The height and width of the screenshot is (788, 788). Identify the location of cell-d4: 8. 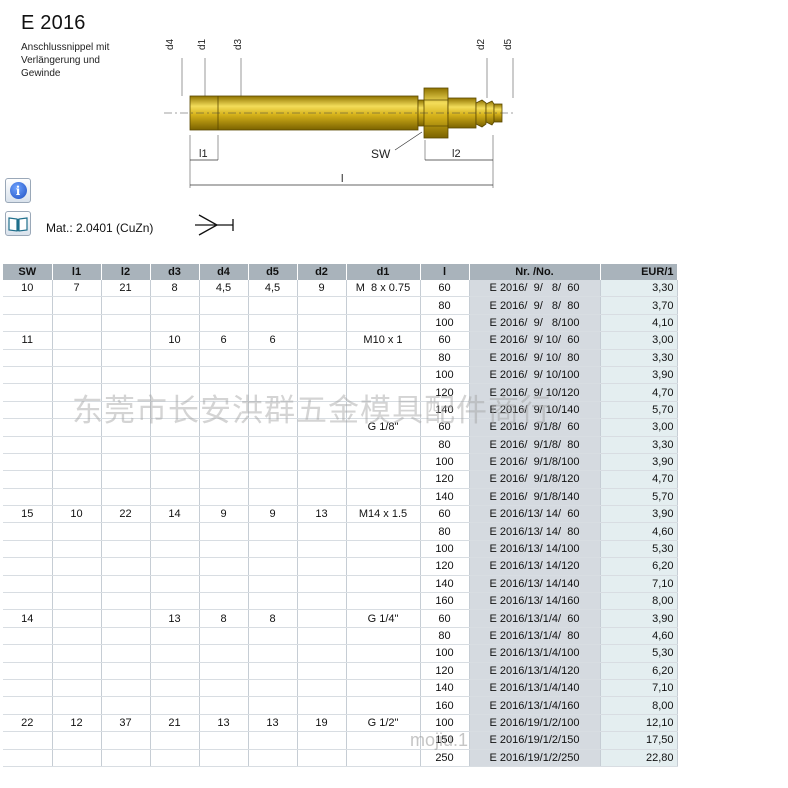
(224, 618).